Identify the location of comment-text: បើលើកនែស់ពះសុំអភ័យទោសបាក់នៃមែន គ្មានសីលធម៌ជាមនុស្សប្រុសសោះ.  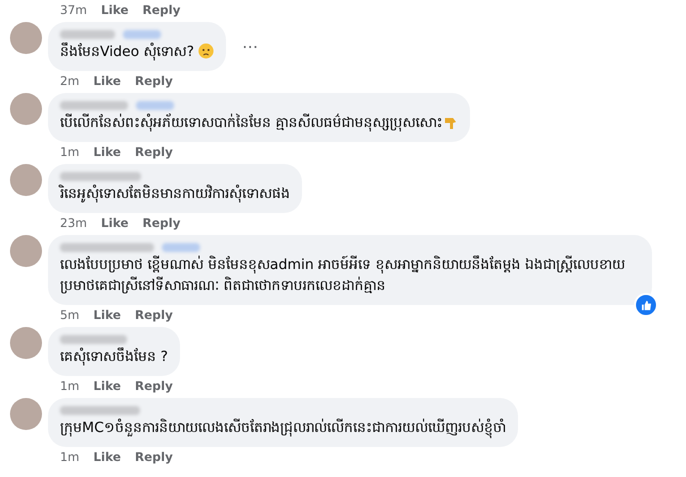
(259, 123).